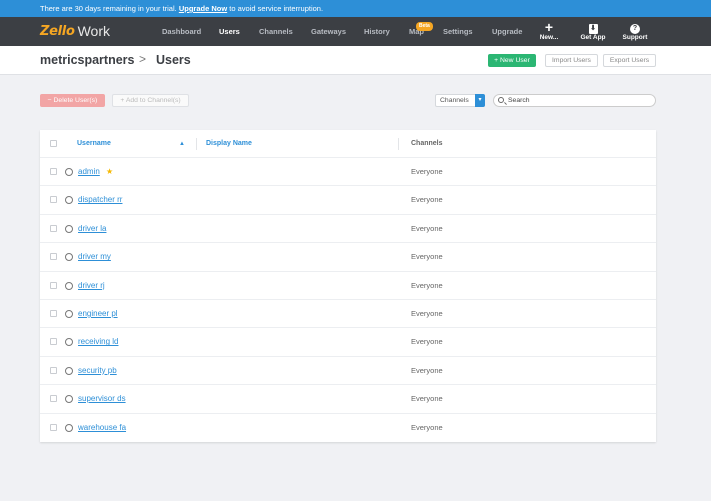 The image size is (711, 501). What do you see at coordinates (182, 144) in the screenshot?
I see `sort-ascending-icon: ▲` at bounding box center [182, 144].